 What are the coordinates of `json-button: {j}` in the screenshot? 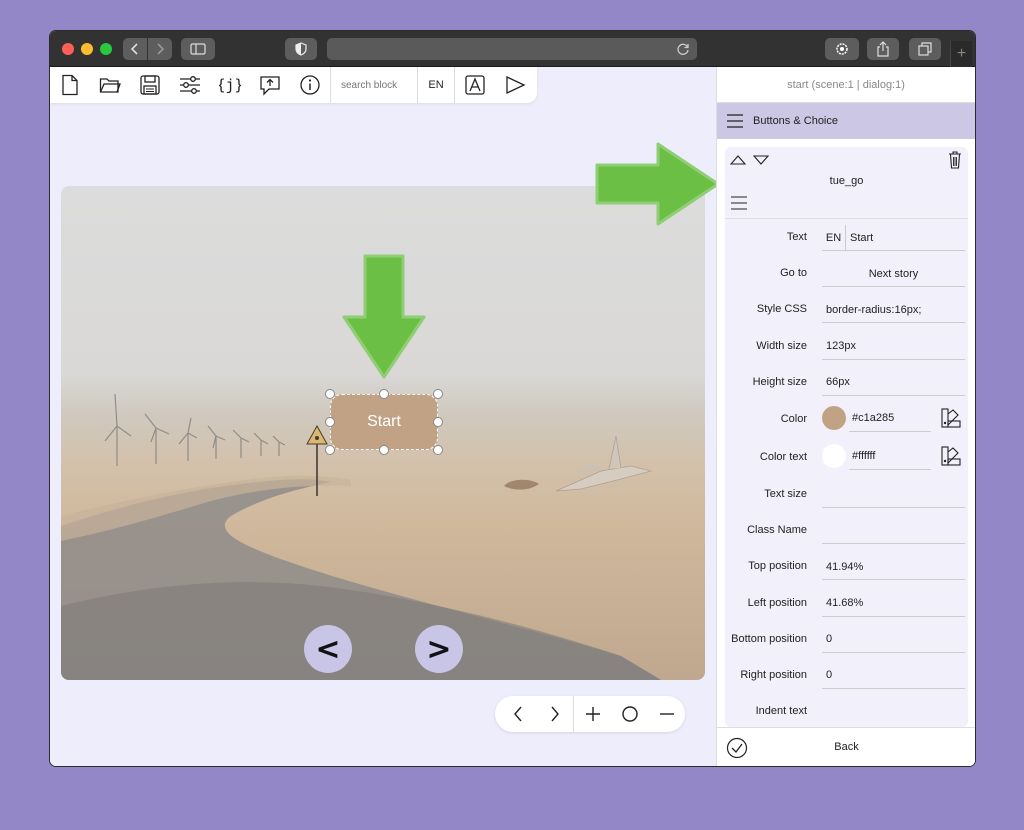 It's located at (230, 85).